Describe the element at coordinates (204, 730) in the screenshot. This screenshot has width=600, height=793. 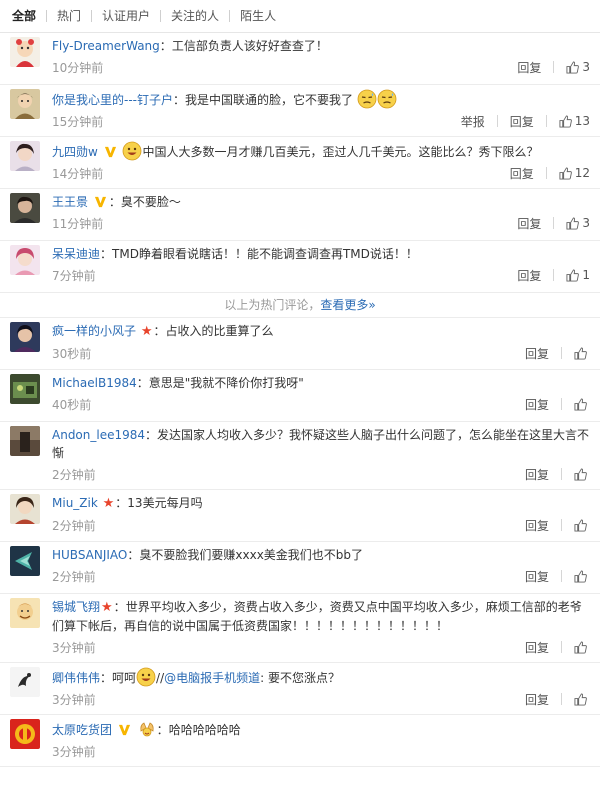
I see `comment-text: 哈哈哈哈哈哈` at that location.